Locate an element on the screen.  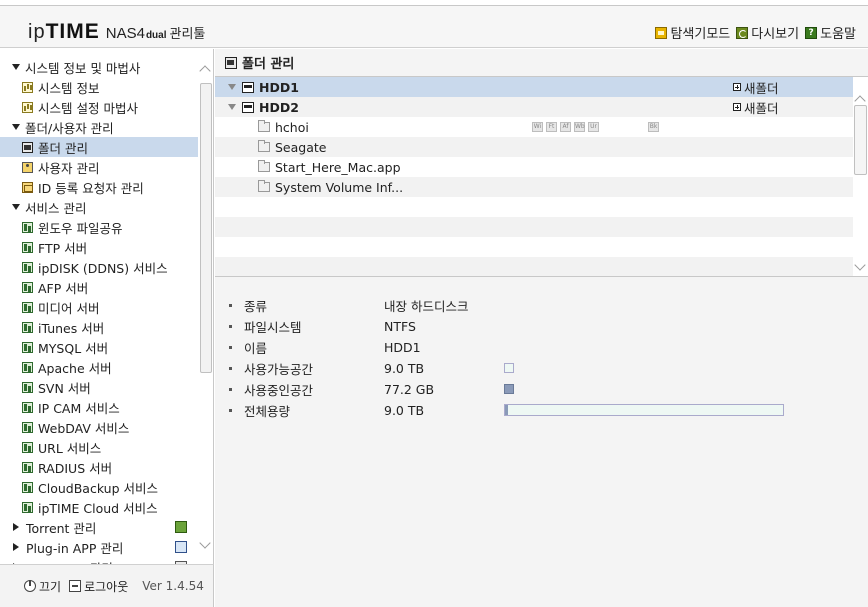
folder-icon is located at coordinates (264, 186).